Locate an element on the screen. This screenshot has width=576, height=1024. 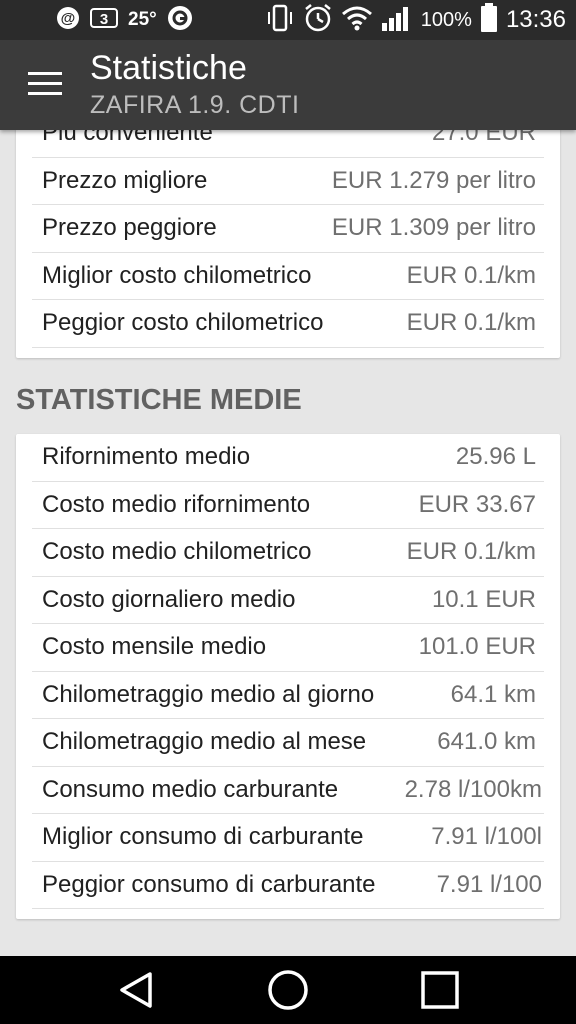
stat-value: EUR 33.67 is located at coordinates (477, 504).